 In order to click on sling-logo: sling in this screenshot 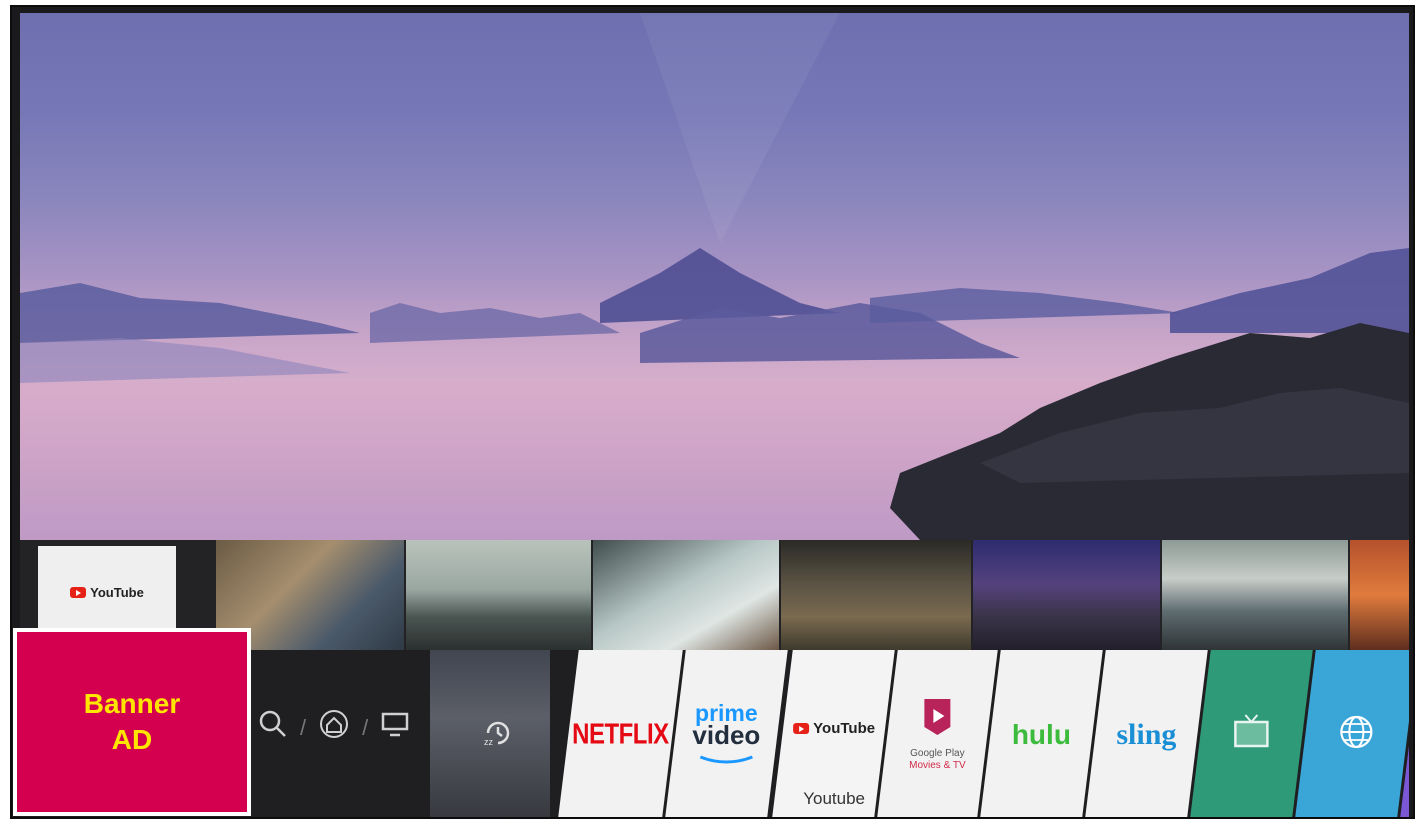, I will do `click(1146, 734)`.